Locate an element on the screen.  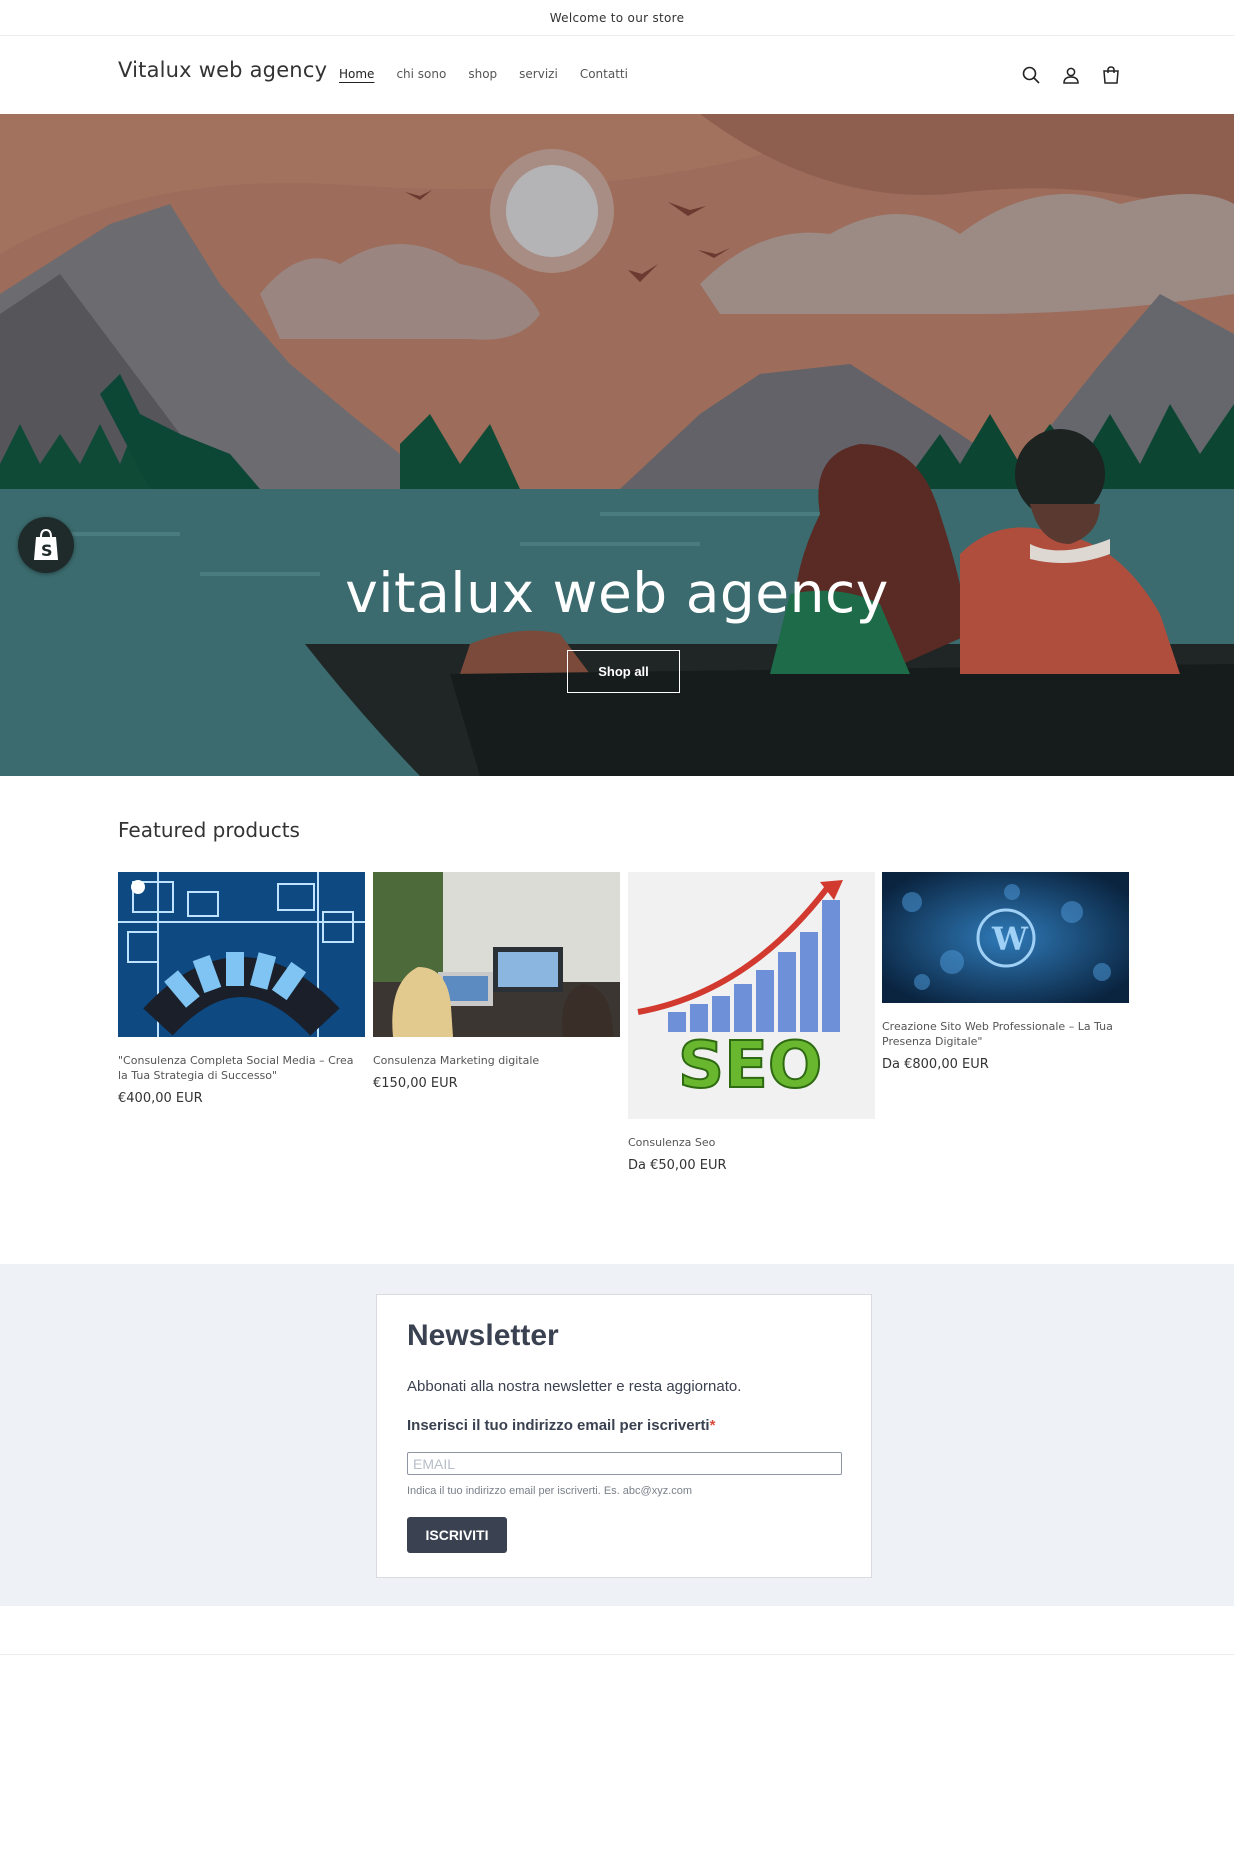
footer-divider is located at coordinates (617, 1654).